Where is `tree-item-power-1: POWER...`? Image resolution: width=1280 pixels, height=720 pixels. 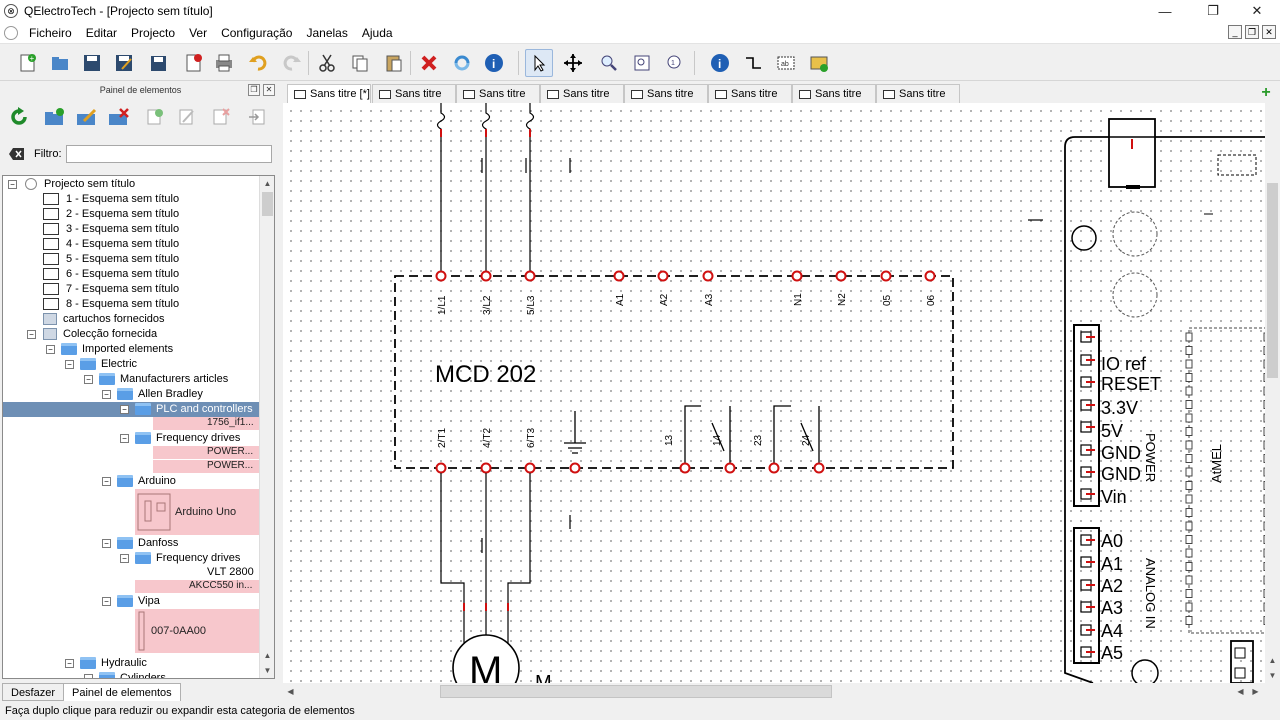
tree-item-power-1: POWER... is located at coordinates (206, 452).